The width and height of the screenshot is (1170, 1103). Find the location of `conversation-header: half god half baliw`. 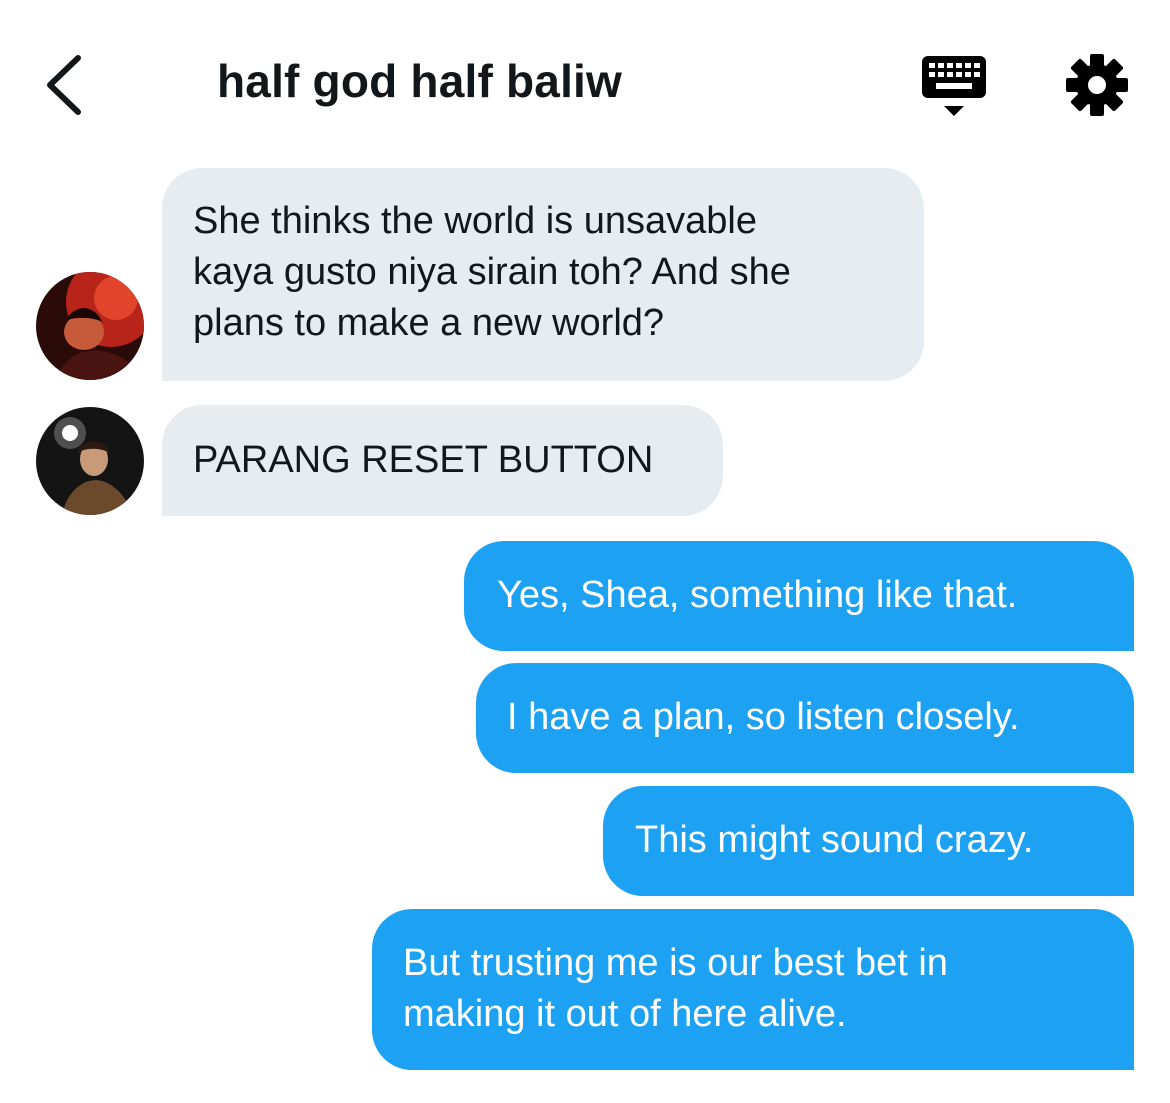

conversation-header: half god half baliw is located at coordinates (585, 80).